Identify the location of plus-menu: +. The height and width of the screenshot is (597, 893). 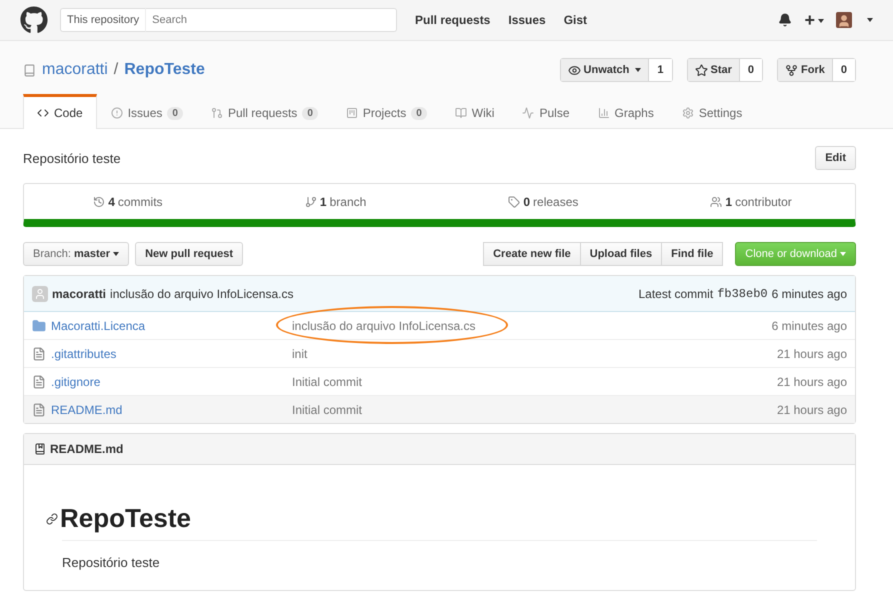
(814, 20).